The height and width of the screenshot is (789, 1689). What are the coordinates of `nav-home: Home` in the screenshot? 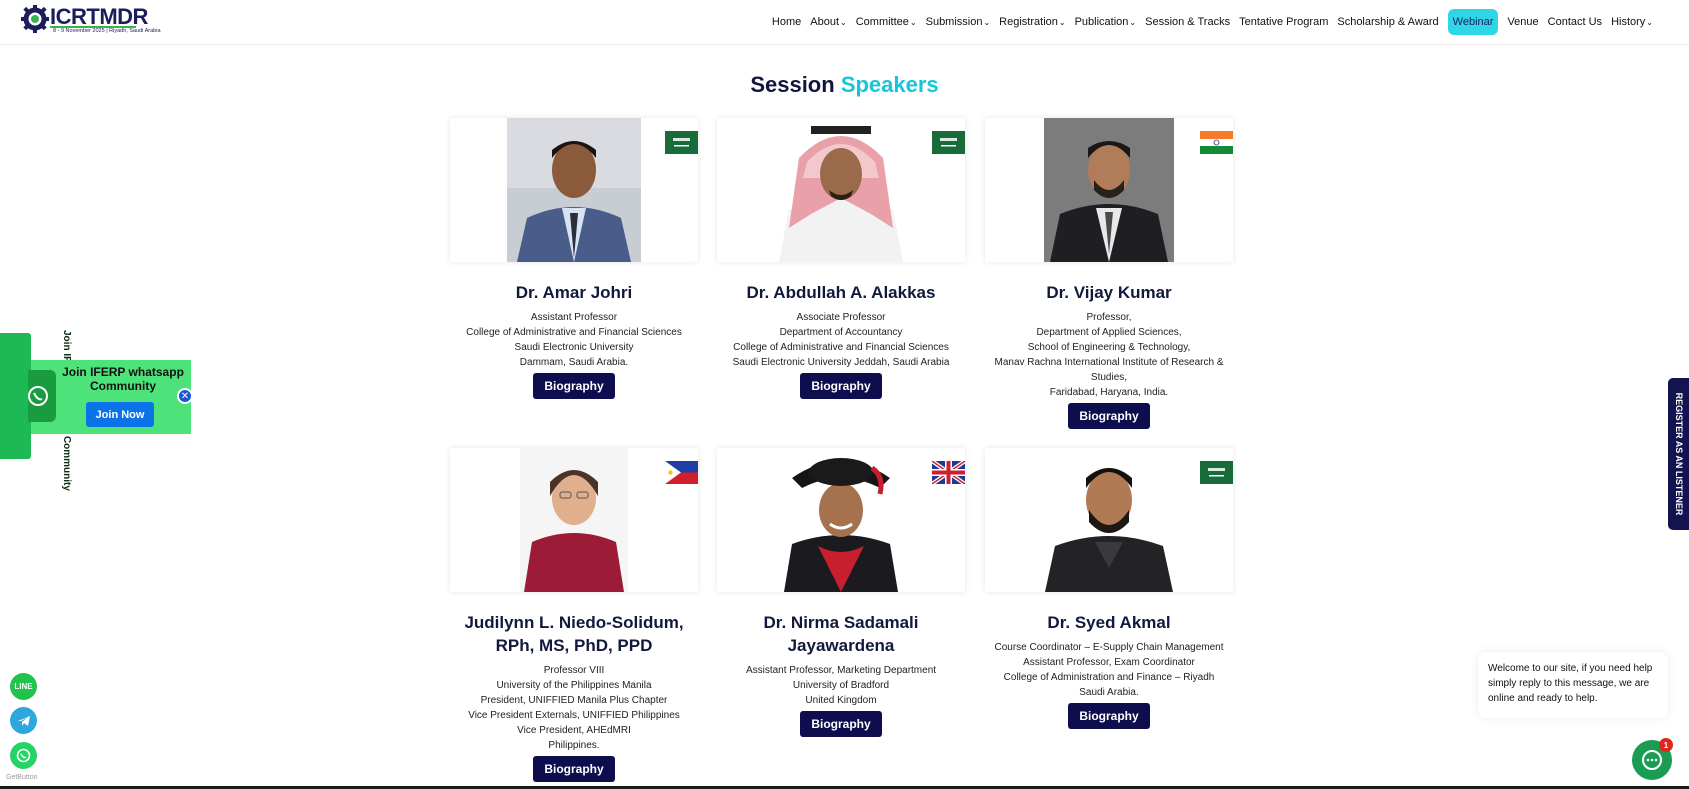 It's located at (786, 22).